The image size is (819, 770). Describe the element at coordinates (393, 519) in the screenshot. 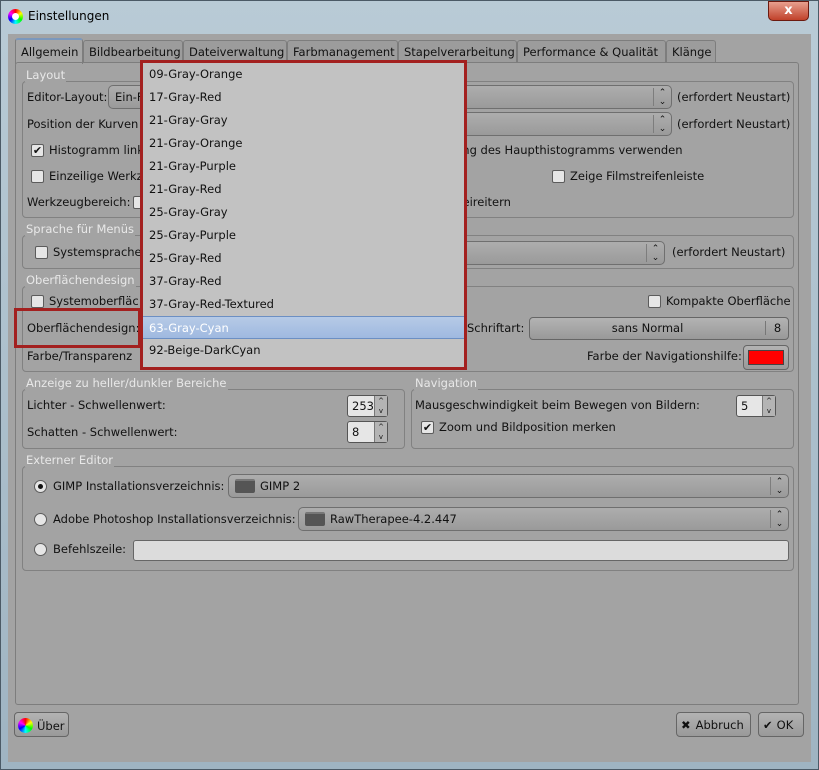

I see `photoshop-folder-value: RawTherapee-4.2.447` at that location.